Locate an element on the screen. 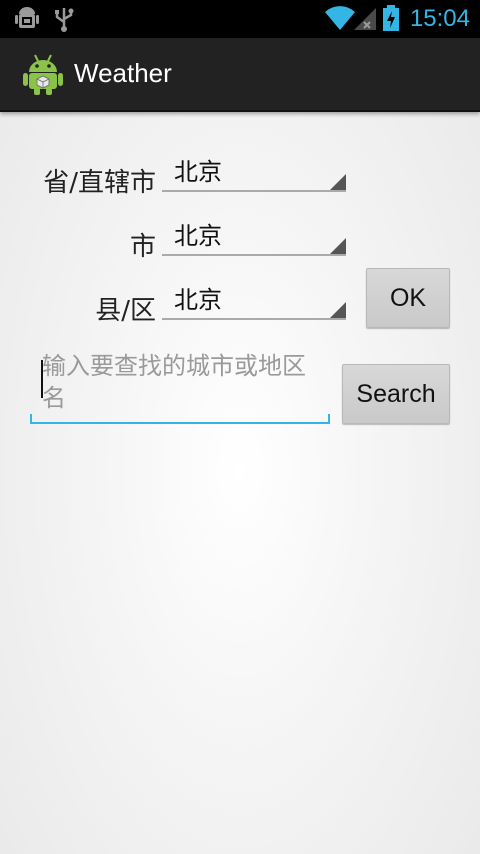 The image size is (480, 854). city-value: 北京 is located at coordinates (198, 236).